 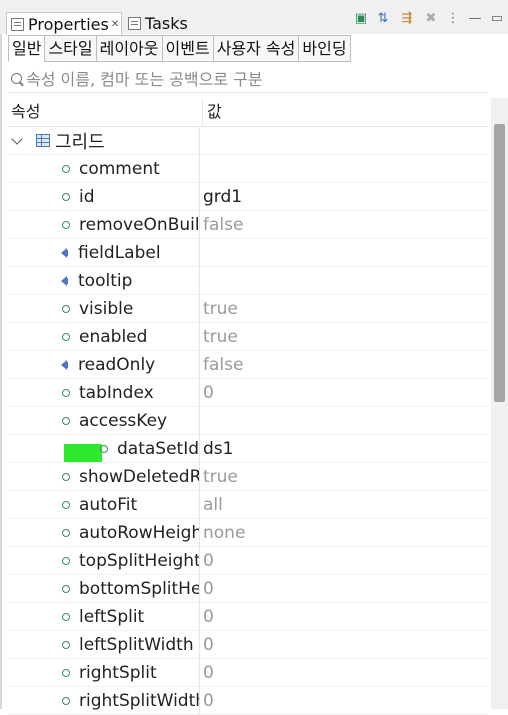 I want to click on tab-layout: 레이아웃, so click(x=129, y=48).